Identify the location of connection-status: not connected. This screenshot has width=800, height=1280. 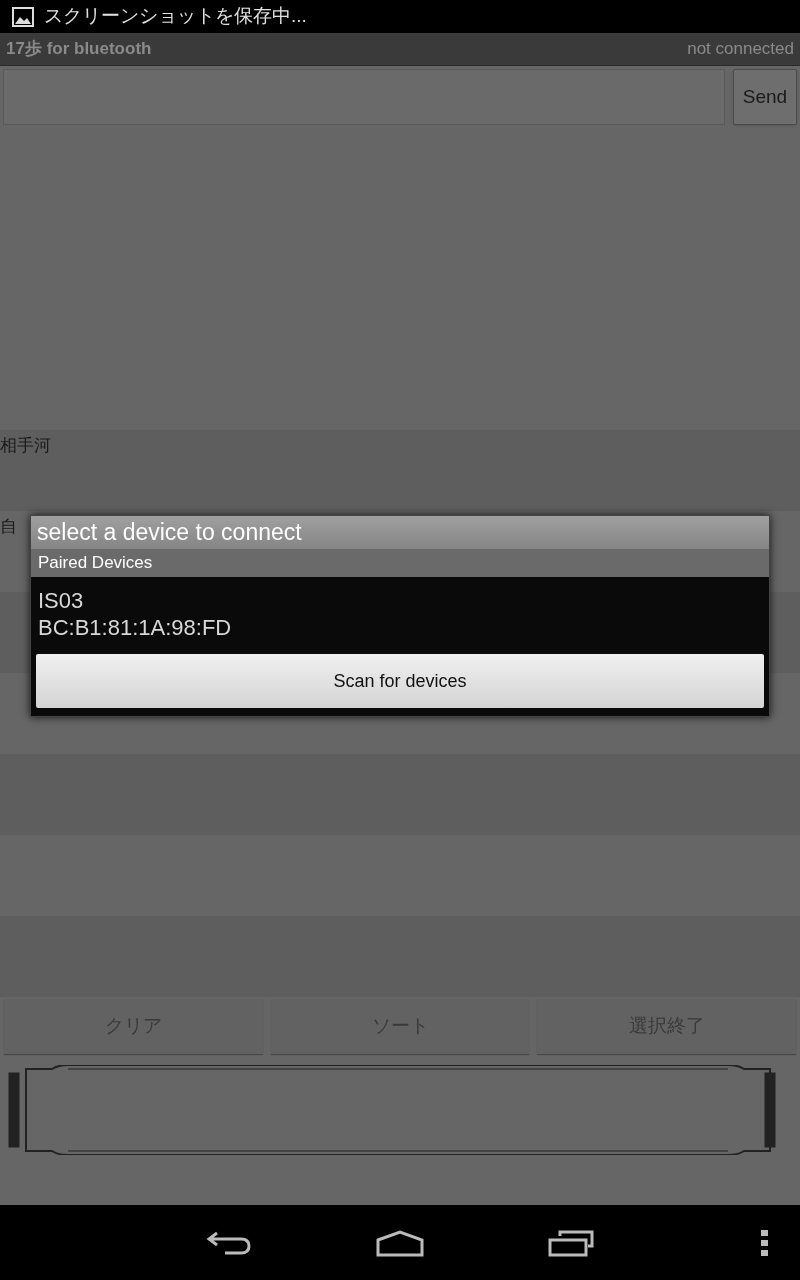
(740, 49).